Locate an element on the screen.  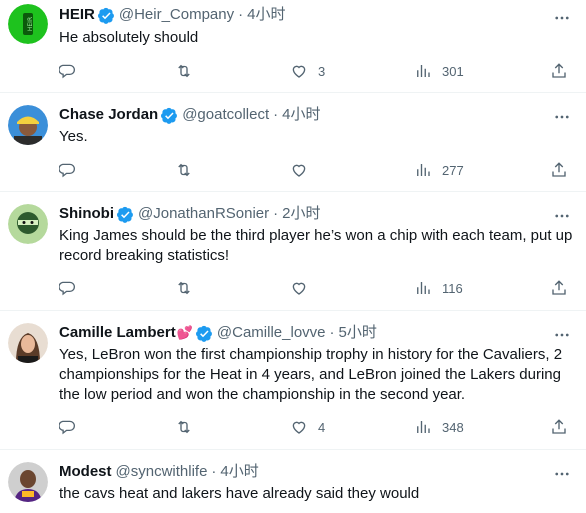
tweet-header: Camille Lambert 💕 @Camille_lovve · 5小时 is located at coordinates (218, 333).